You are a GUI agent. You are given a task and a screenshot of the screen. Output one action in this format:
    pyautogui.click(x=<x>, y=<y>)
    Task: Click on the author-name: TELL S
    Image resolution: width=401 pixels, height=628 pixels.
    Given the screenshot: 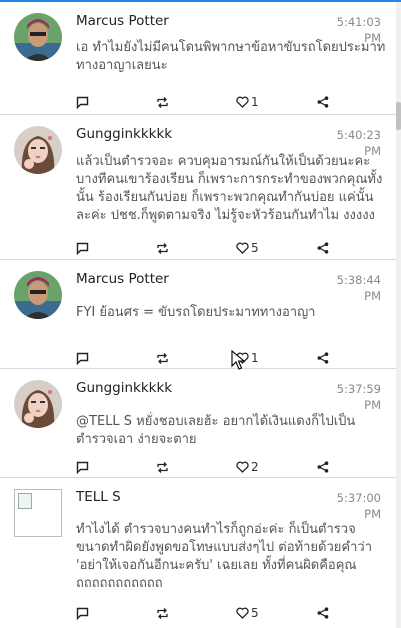 What is the action you would take?
    pyautogui.click(x=98, y=497)
    